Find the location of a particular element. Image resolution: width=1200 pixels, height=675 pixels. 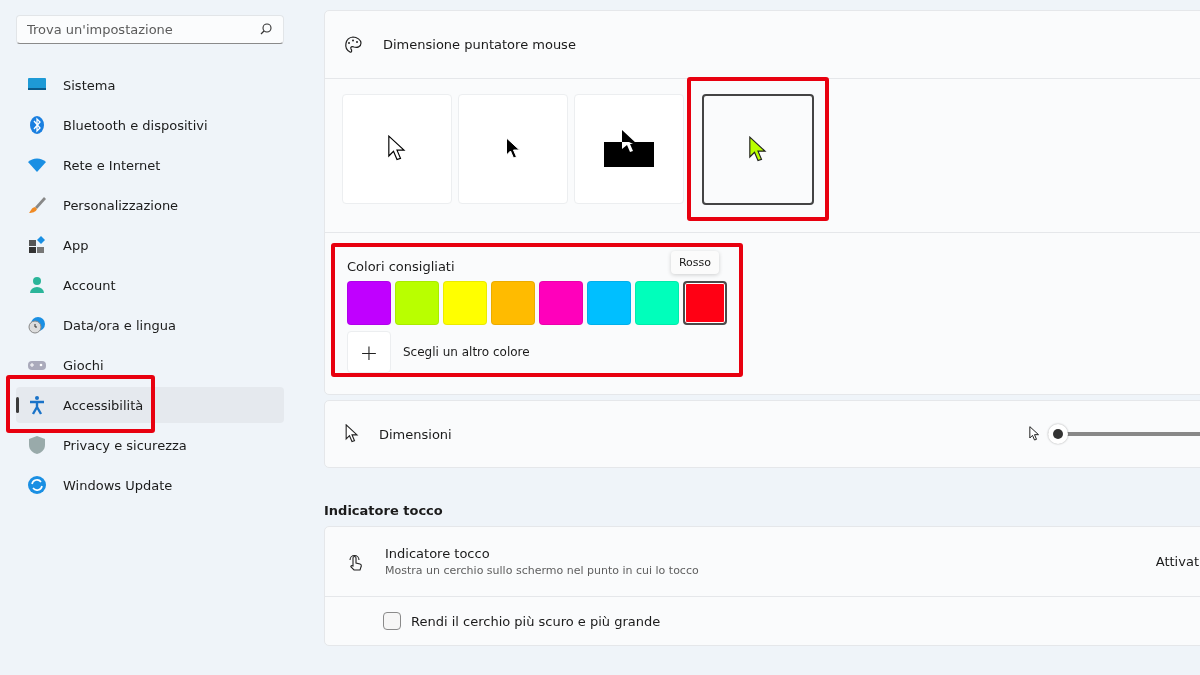

setting-label: Indicatore tocco is located at coordinates (438, 553).